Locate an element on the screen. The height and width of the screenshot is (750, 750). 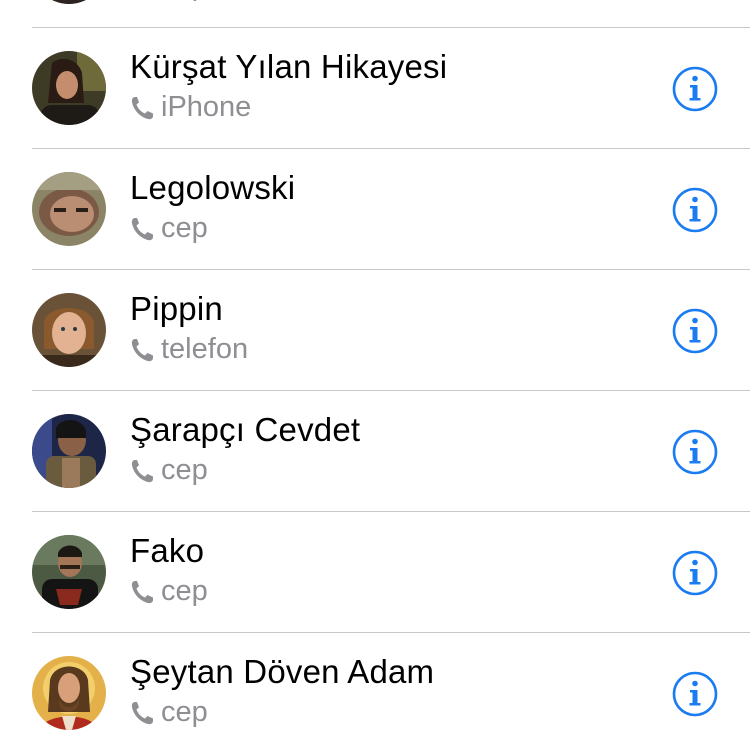
contact-name: Legolowski is located at coordinates (213, 187).